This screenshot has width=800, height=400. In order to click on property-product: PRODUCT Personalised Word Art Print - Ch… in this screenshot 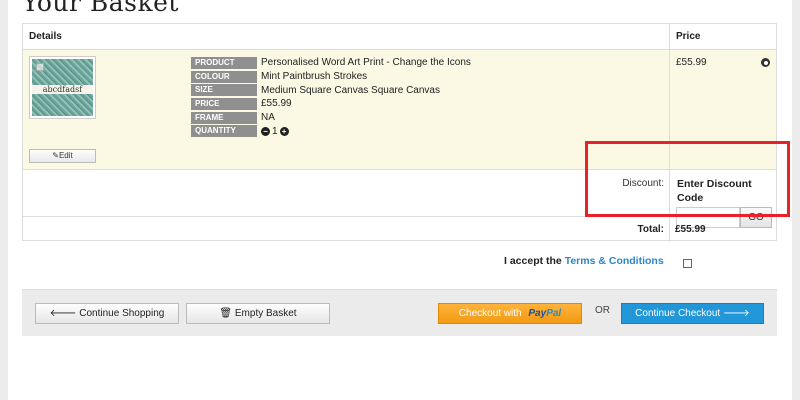, I will do `click(331, 63)`.